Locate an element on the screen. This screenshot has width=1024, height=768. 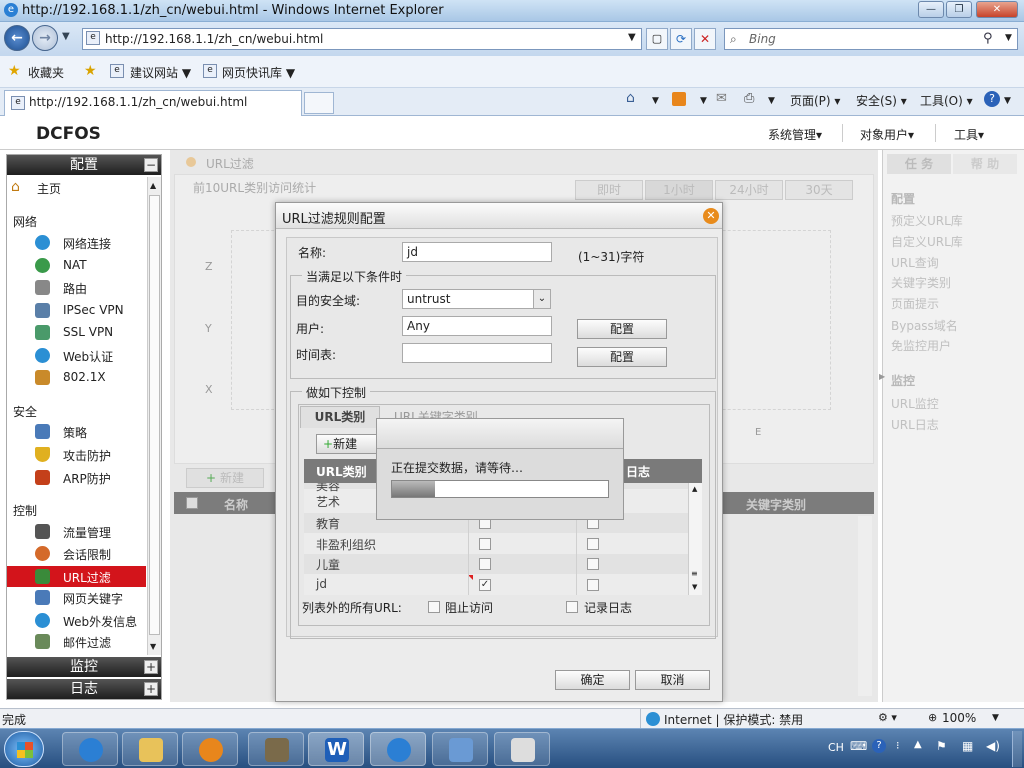
expand-icon: + is located at coordinates (151, 689).